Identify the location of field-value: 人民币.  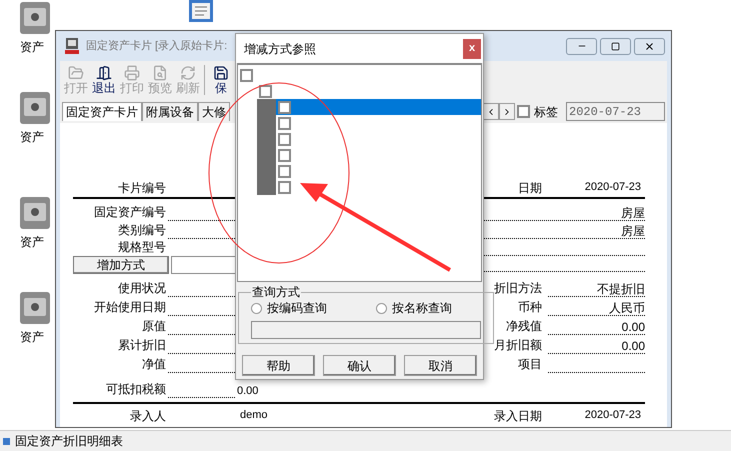
(596, 308).